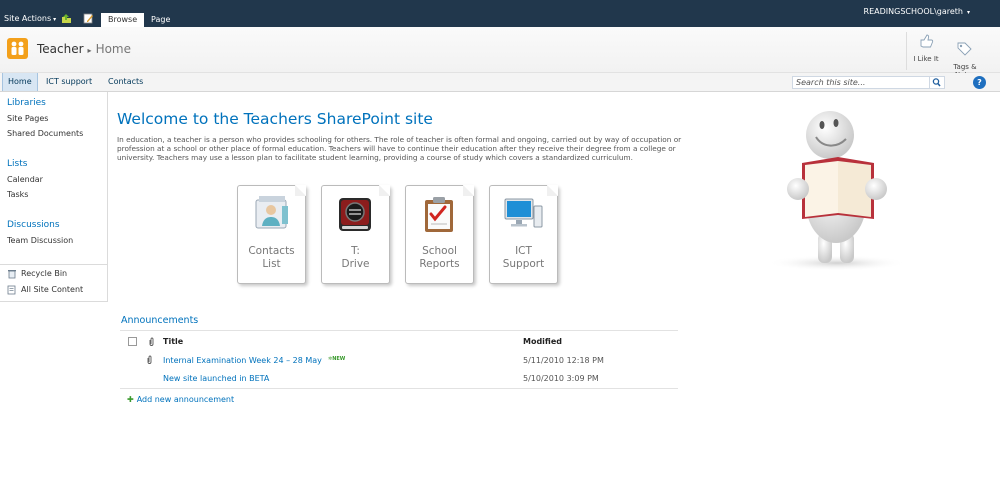  Describe the element at coordinates (523, 213) in the screenshot. I see `computer-icon` at that location.